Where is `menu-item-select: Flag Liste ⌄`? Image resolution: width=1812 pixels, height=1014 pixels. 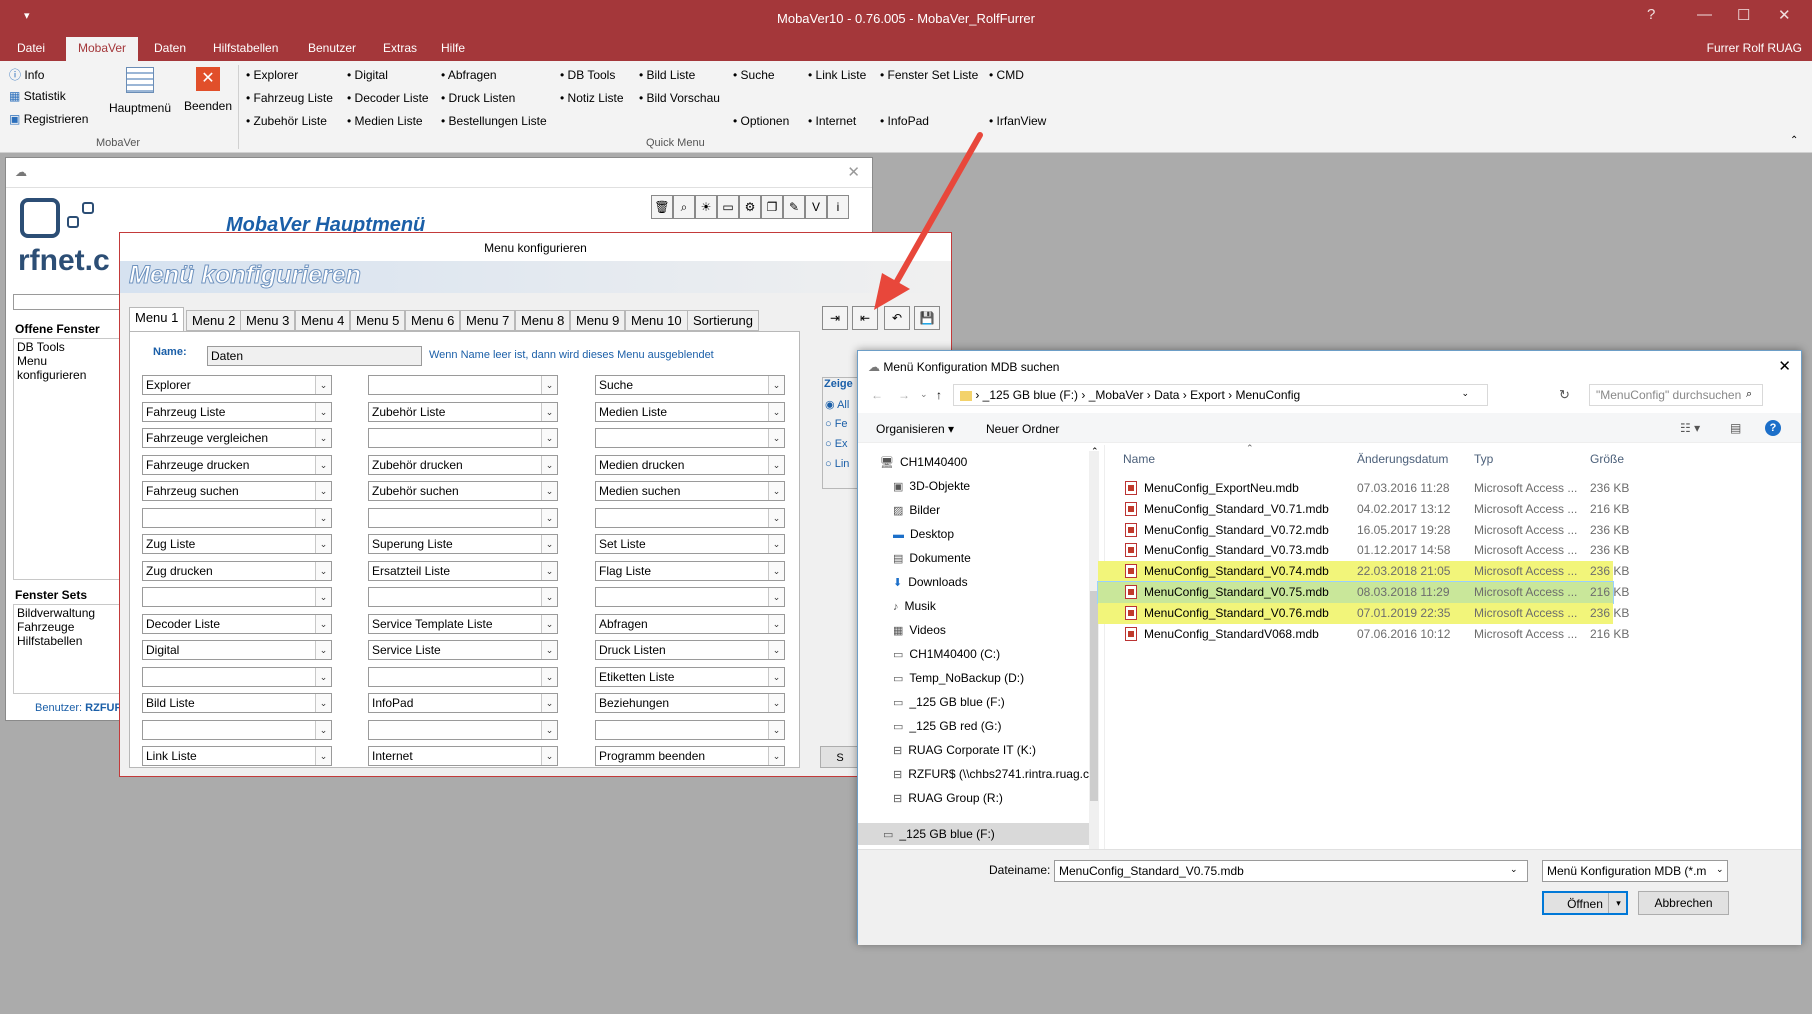
menu-item-select: Flag Liste ⌄ is located at coordinates (690, 570).